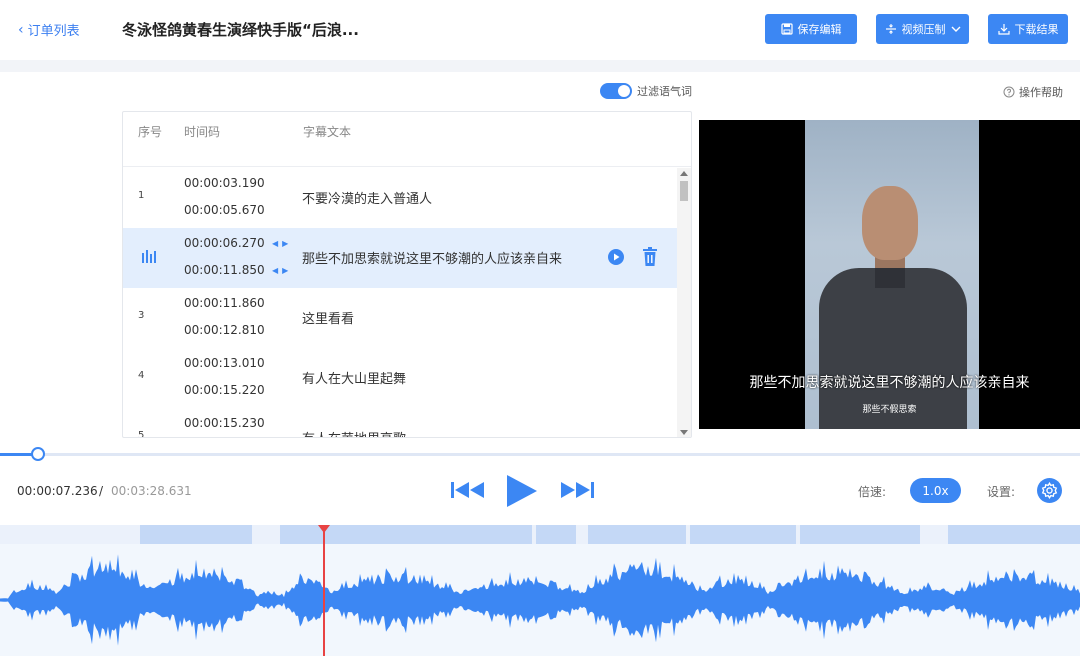  What do you see at coordinates (57, 491) in the screenshot?
I see `current-time: 00:00:07.236` at bounding box center [57, 491].